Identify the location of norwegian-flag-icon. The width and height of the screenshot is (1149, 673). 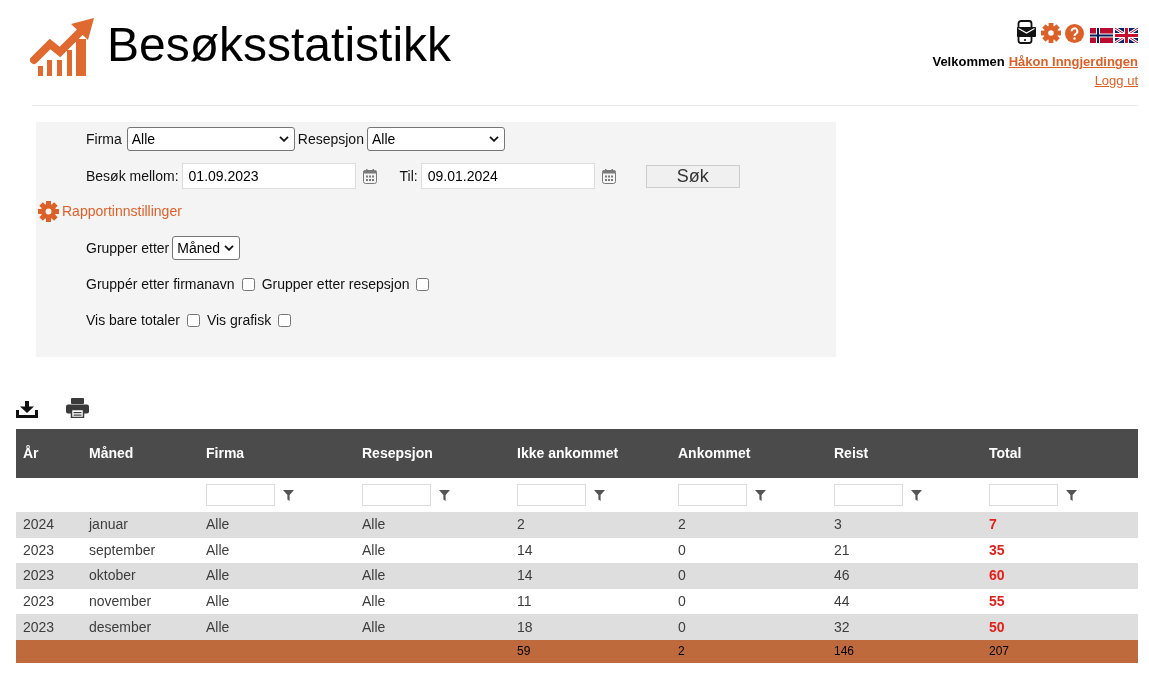
(1101, 35).